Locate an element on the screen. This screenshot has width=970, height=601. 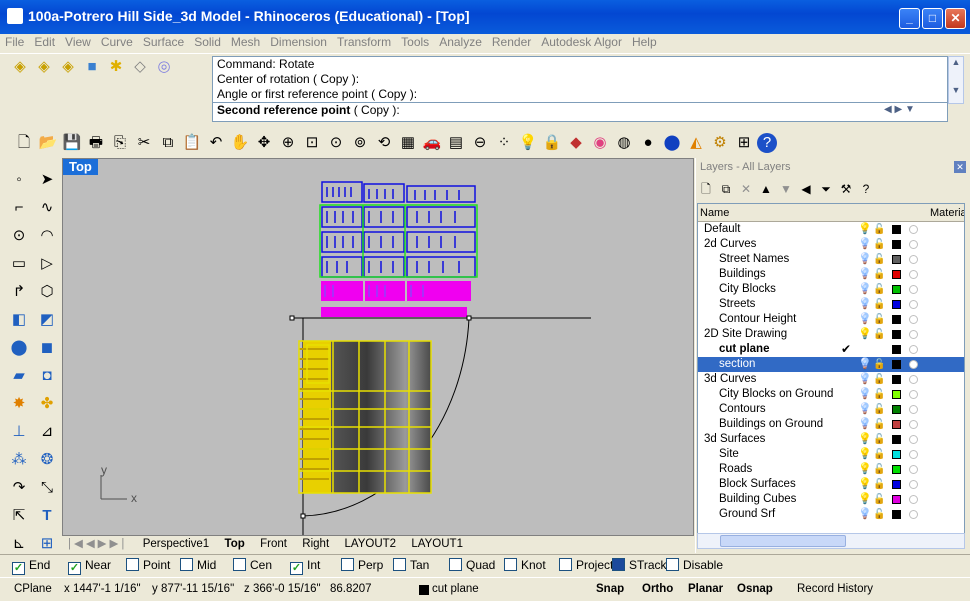
zoom-icon: ⊕ is located at coordinates (288, 143).